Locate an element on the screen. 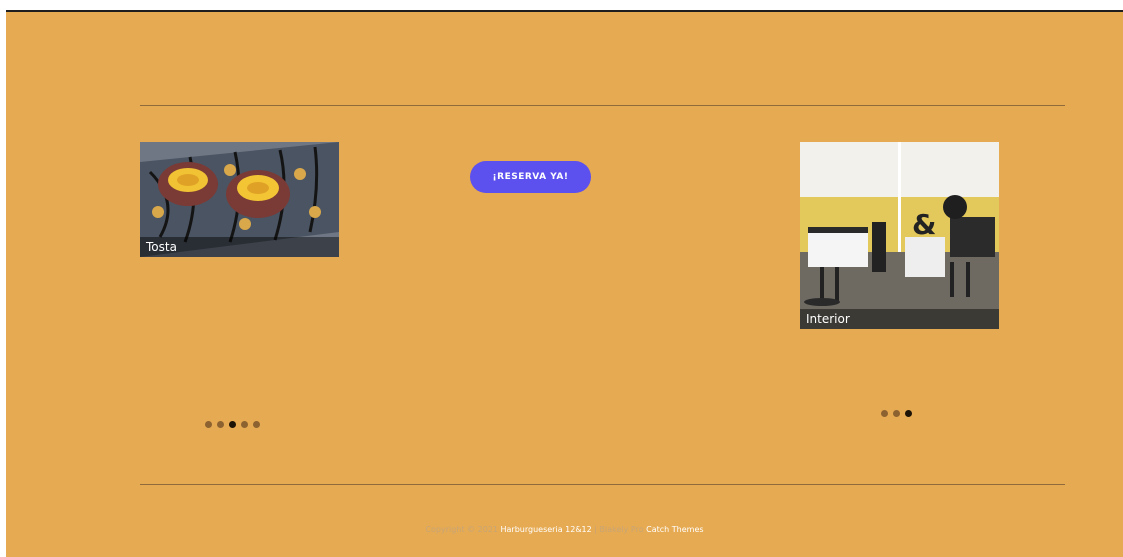  gallery-image-tosta: Tosta is located at coordinates (239, 199).